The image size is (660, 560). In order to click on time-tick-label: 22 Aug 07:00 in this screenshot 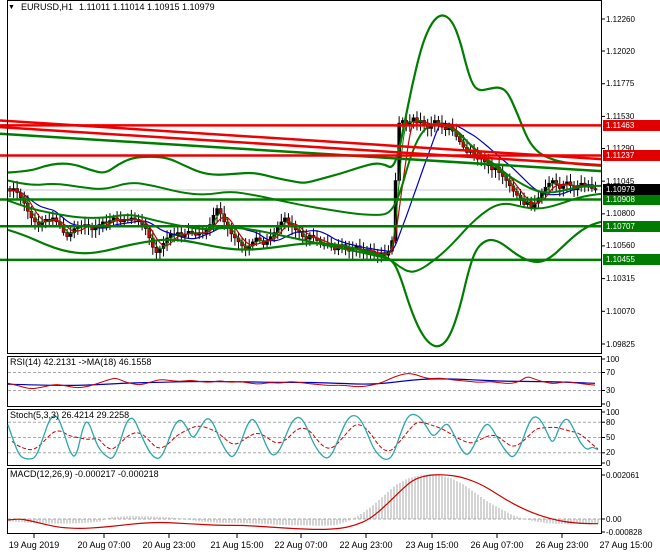, I will do `click(301, 545)`.